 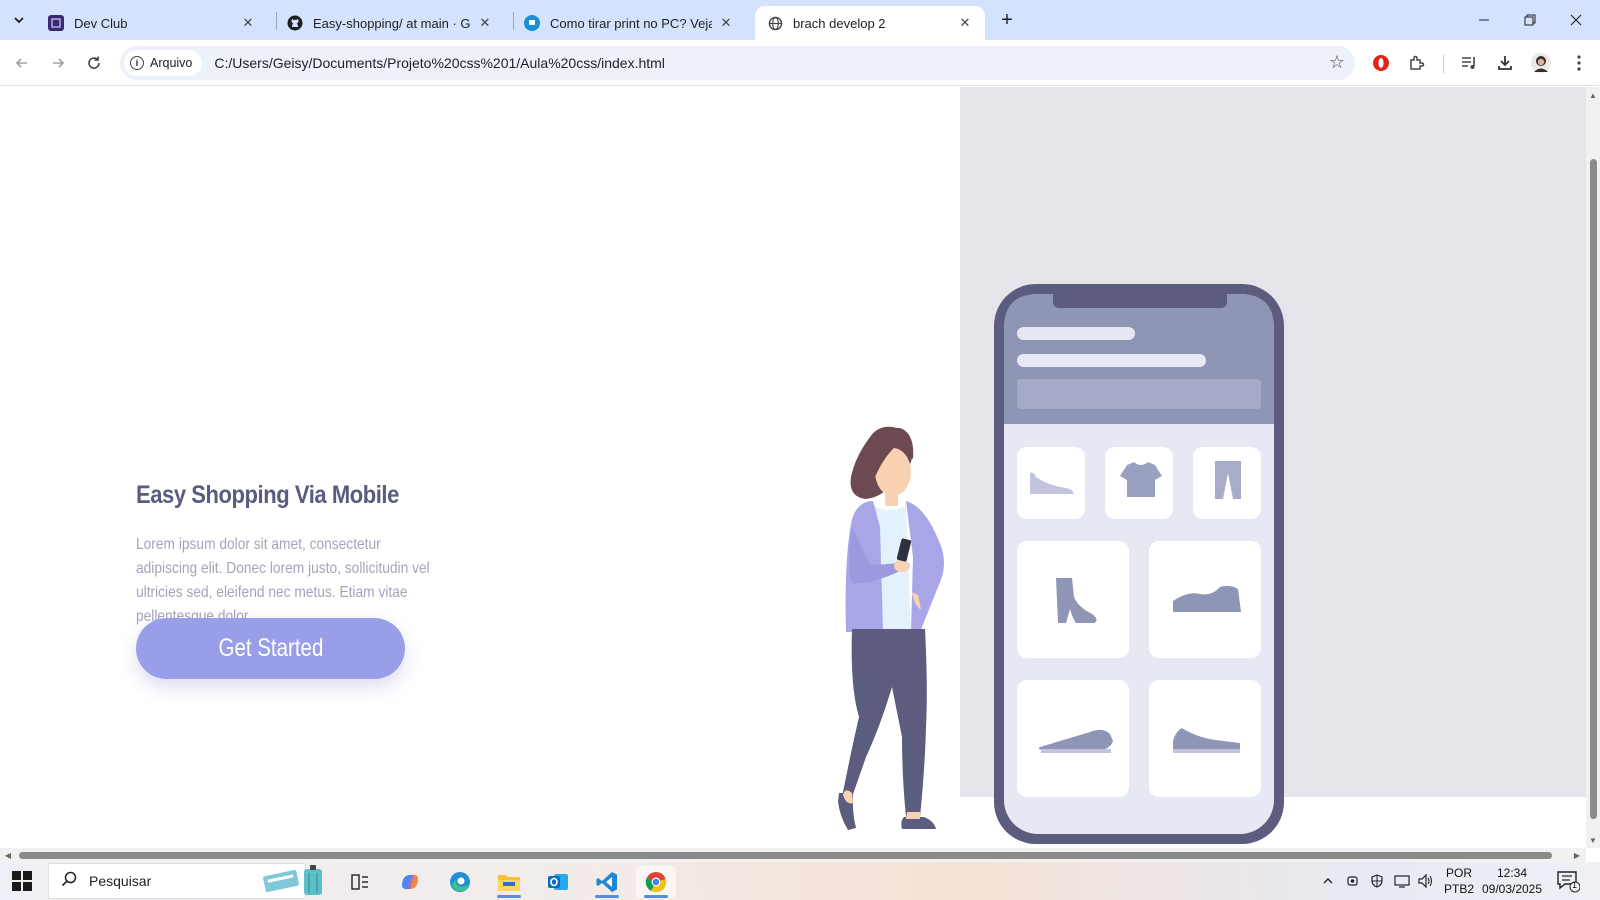 What do you see at coordinates (1328, 881) in the screenshot?
I see `show-hidden-icons-chevron-icon` at bounding box center [1328, 881].